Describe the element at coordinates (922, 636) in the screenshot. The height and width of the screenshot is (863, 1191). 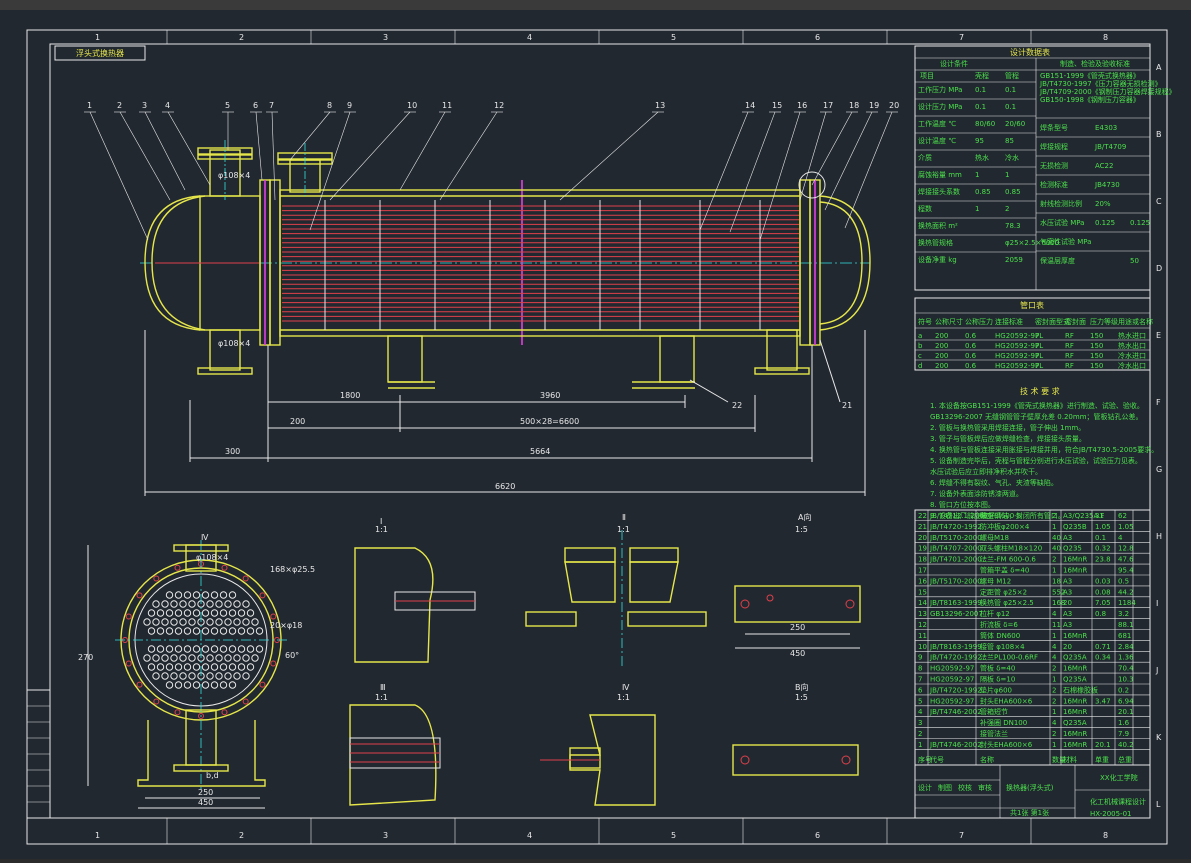
I see `table-cell: 11` at that location.